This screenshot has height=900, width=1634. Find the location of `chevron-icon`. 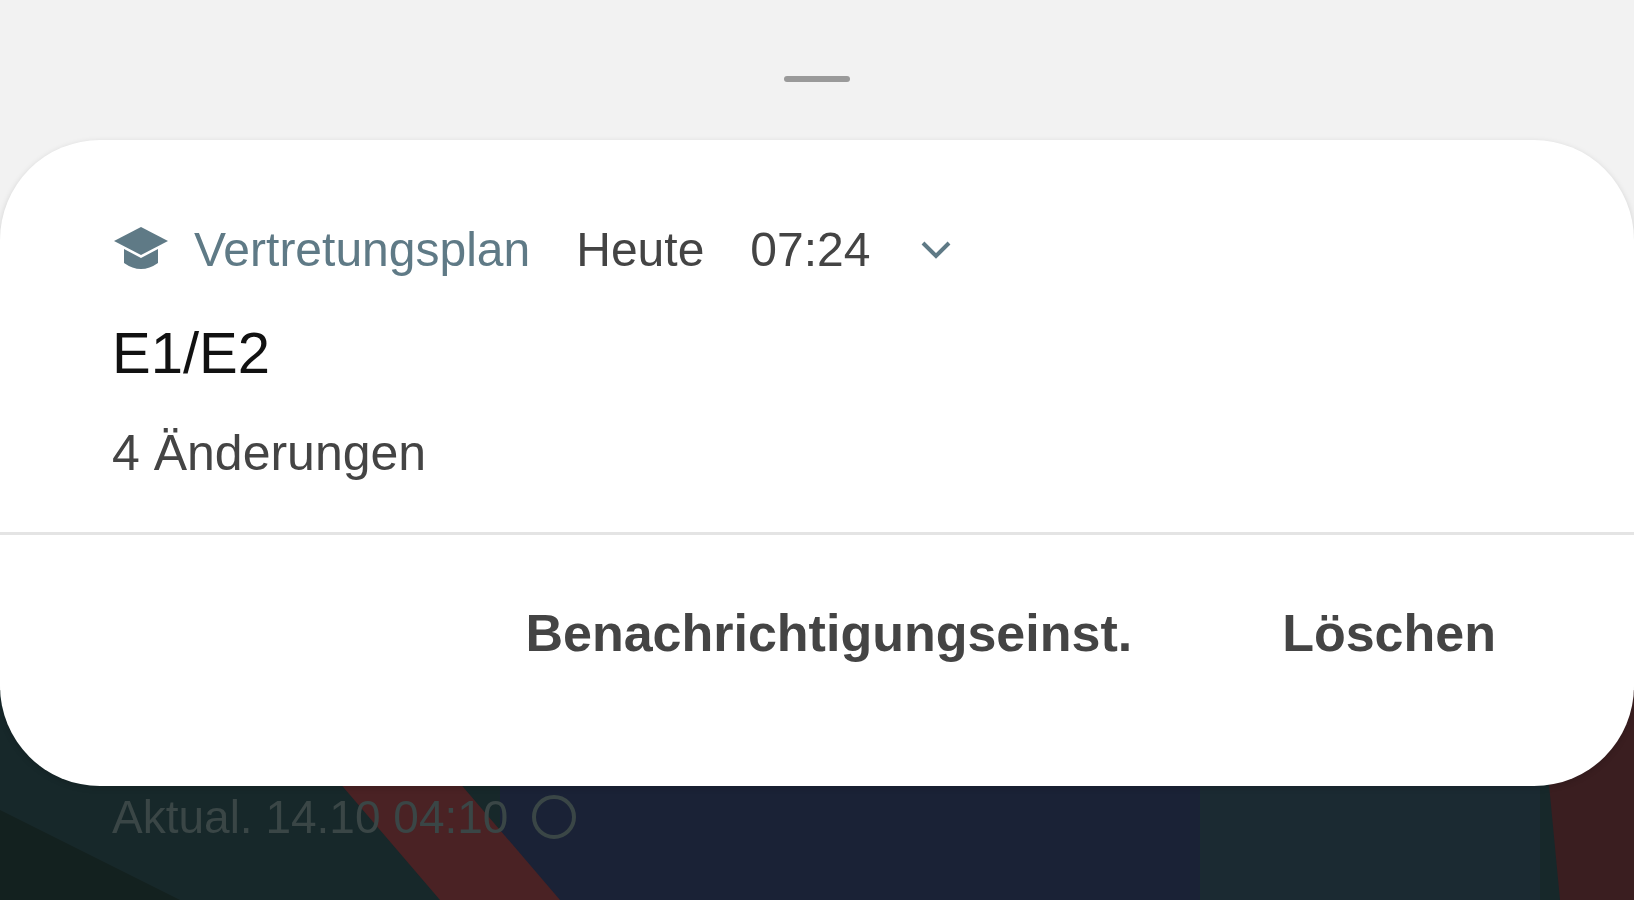

chevron-icon is located at coordinates (936, 249).